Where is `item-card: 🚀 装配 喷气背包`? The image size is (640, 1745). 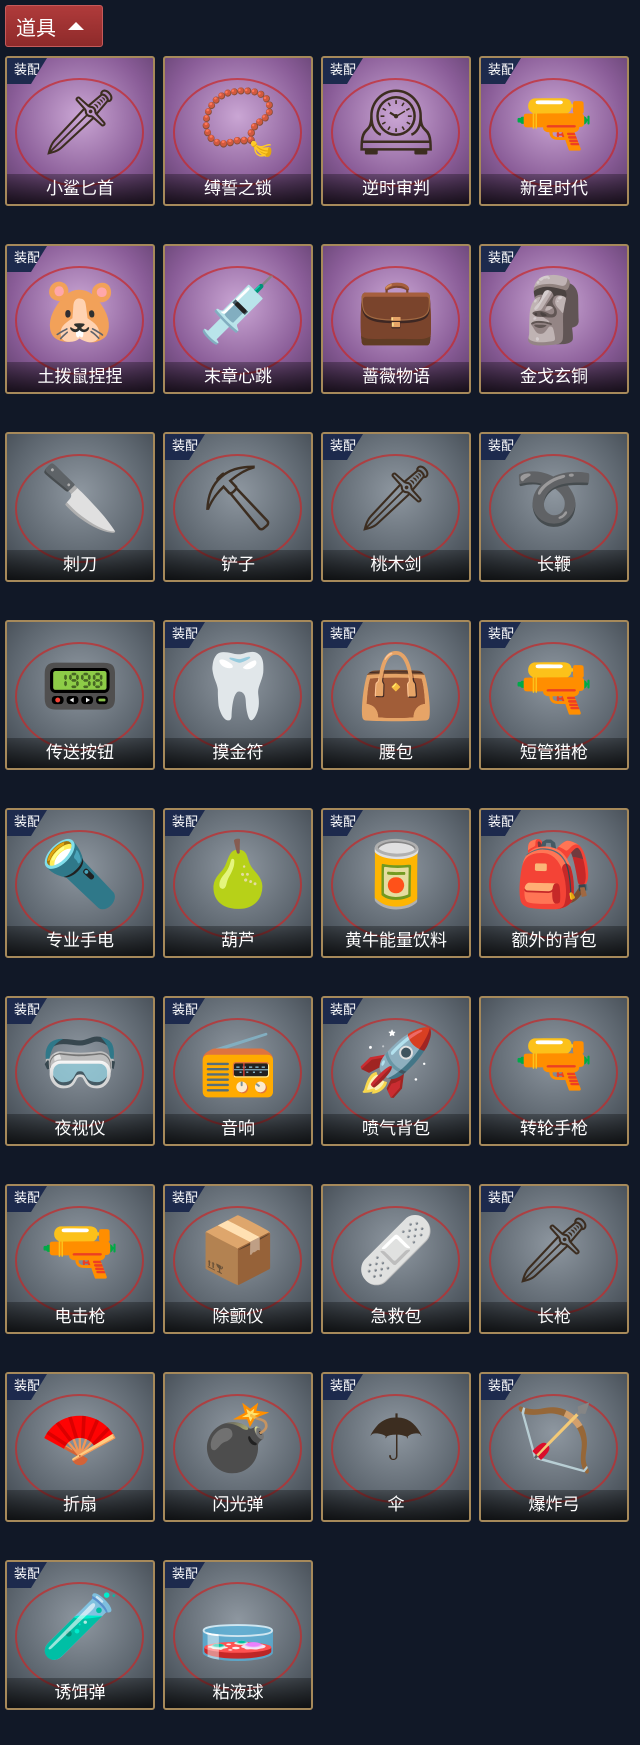
item-card: 🚀 装配 喷气背包 is located at coordinates (396, 1071).